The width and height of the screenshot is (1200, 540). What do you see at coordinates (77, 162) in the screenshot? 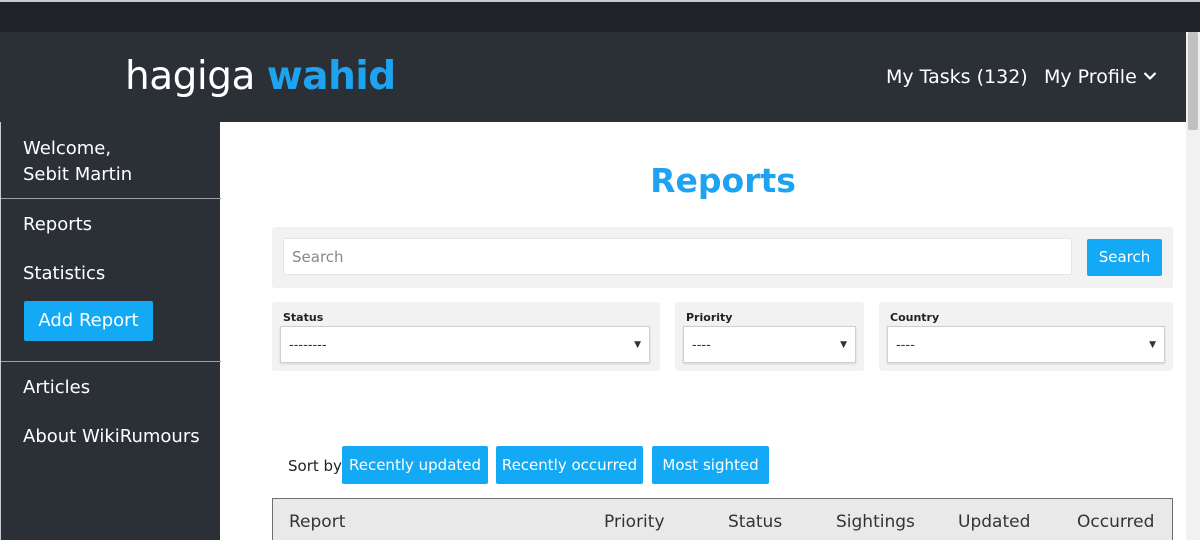
I see `welcome-message: Welcome, Sebit Martin` at bounding box center [77, 162].